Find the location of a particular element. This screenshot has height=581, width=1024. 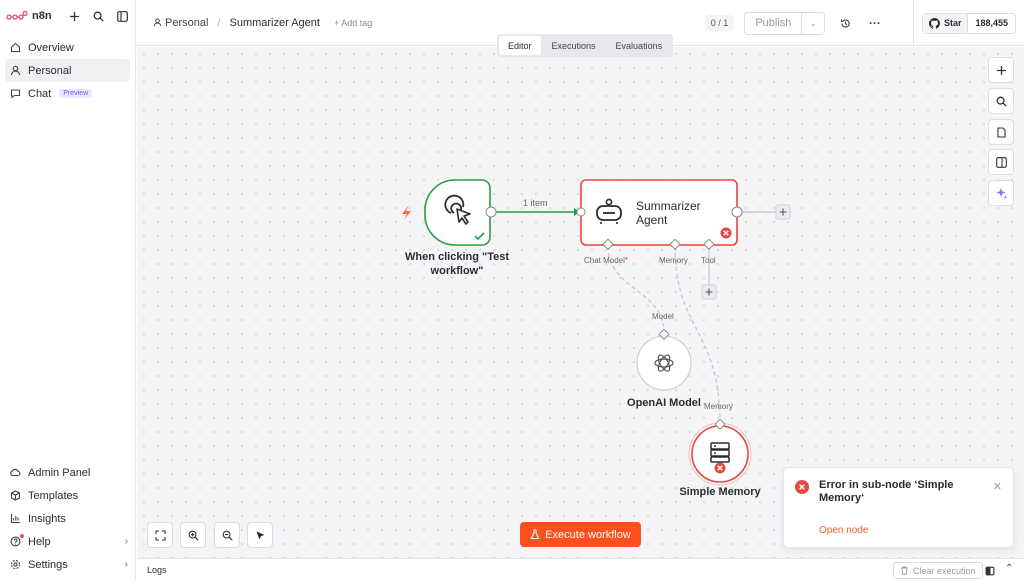

toggle-panel-button is located at coordinates (1001, 162).